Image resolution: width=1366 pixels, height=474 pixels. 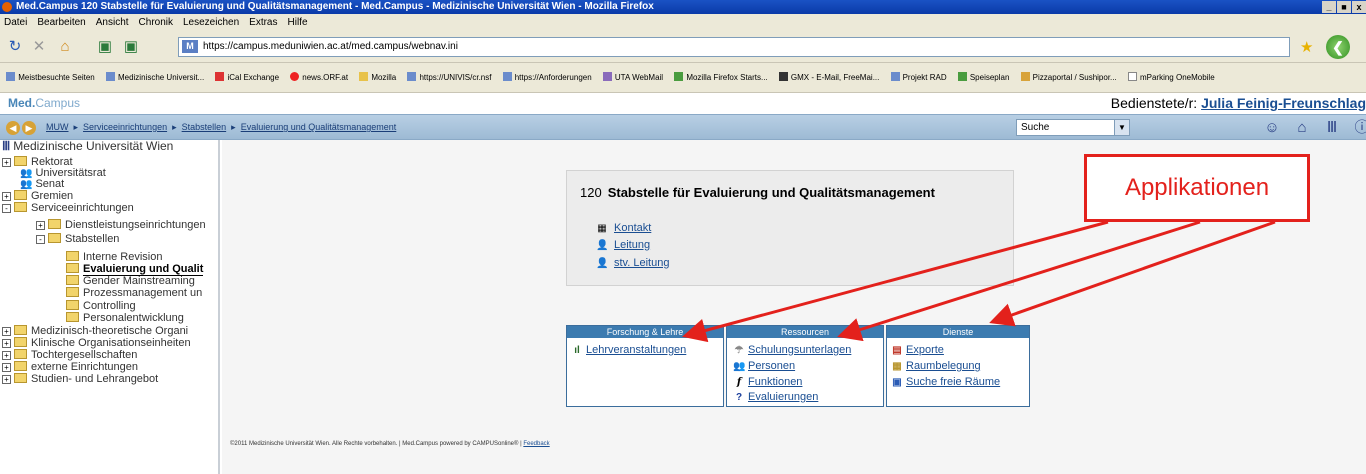 I want to click on tree-item: Controlling, so click(x=101, y=306).